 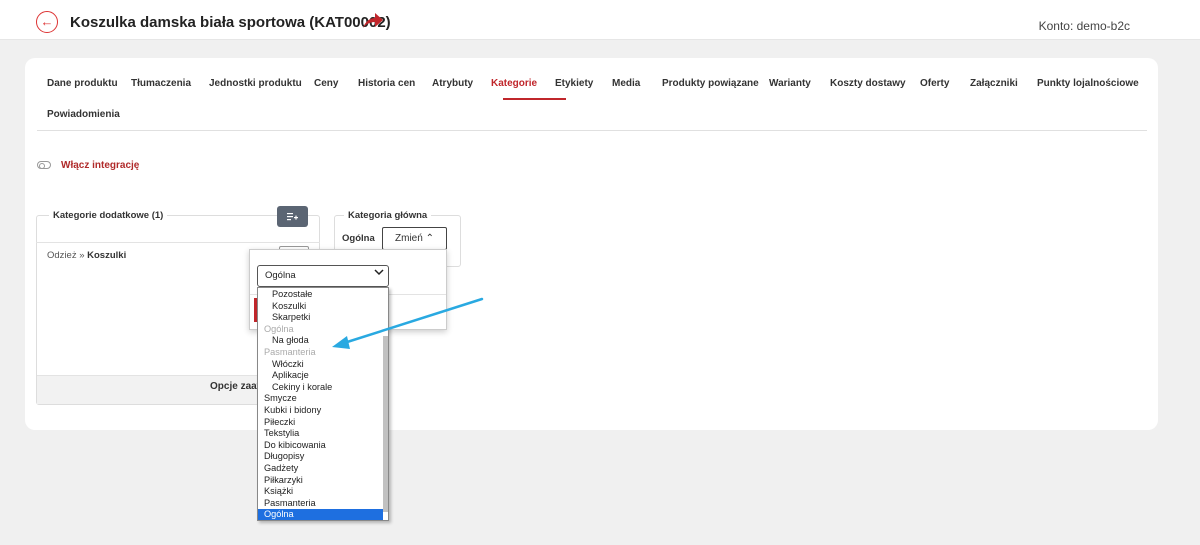 I want to click on tab-atrybuty: Atrybuty, so click(x=452, y=83).